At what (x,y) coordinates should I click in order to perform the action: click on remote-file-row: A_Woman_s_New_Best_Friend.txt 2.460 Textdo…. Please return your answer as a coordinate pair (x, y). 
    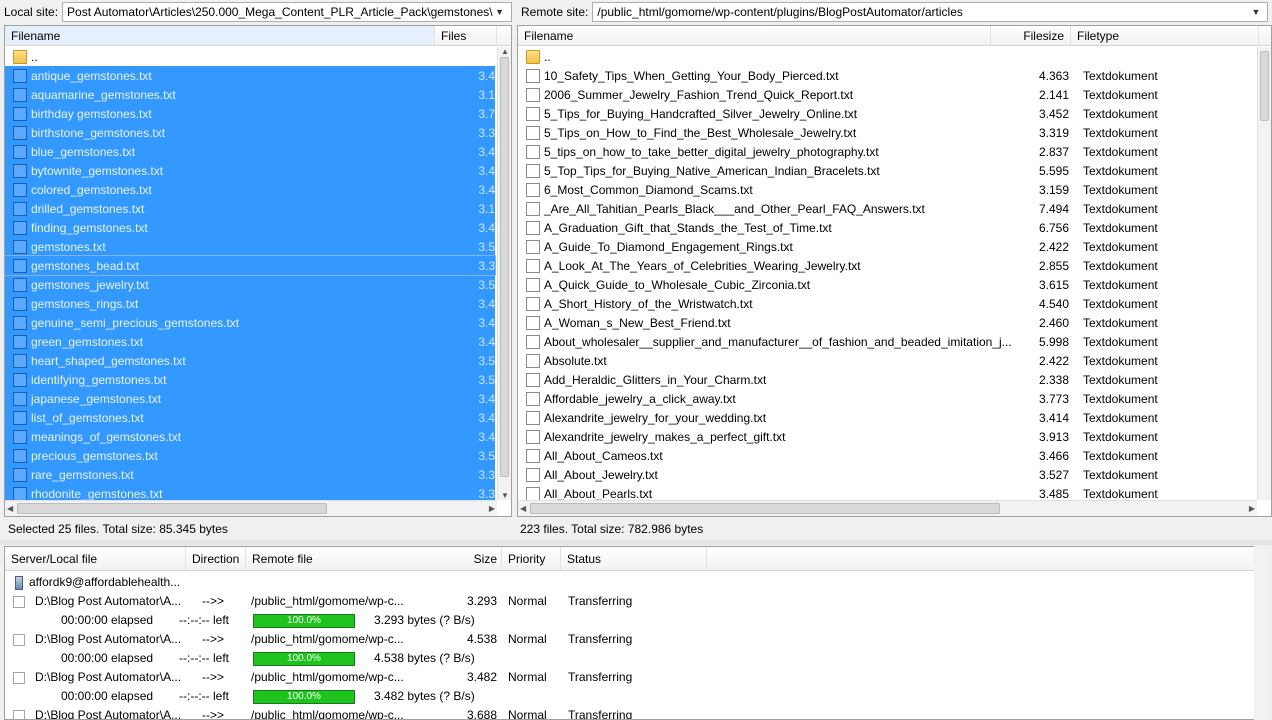
    Looking at the image, I should click on (853, 322).